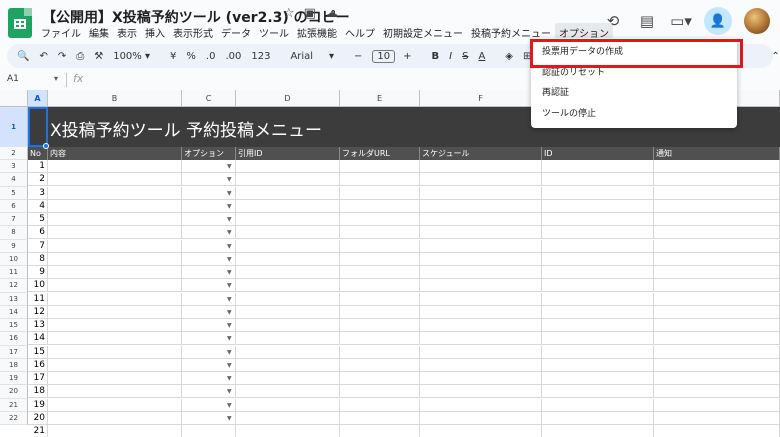  What do you see at coordinates (14, 153) in the screenshot?
I see `row-header: 2` at bounding box center [14, 153].